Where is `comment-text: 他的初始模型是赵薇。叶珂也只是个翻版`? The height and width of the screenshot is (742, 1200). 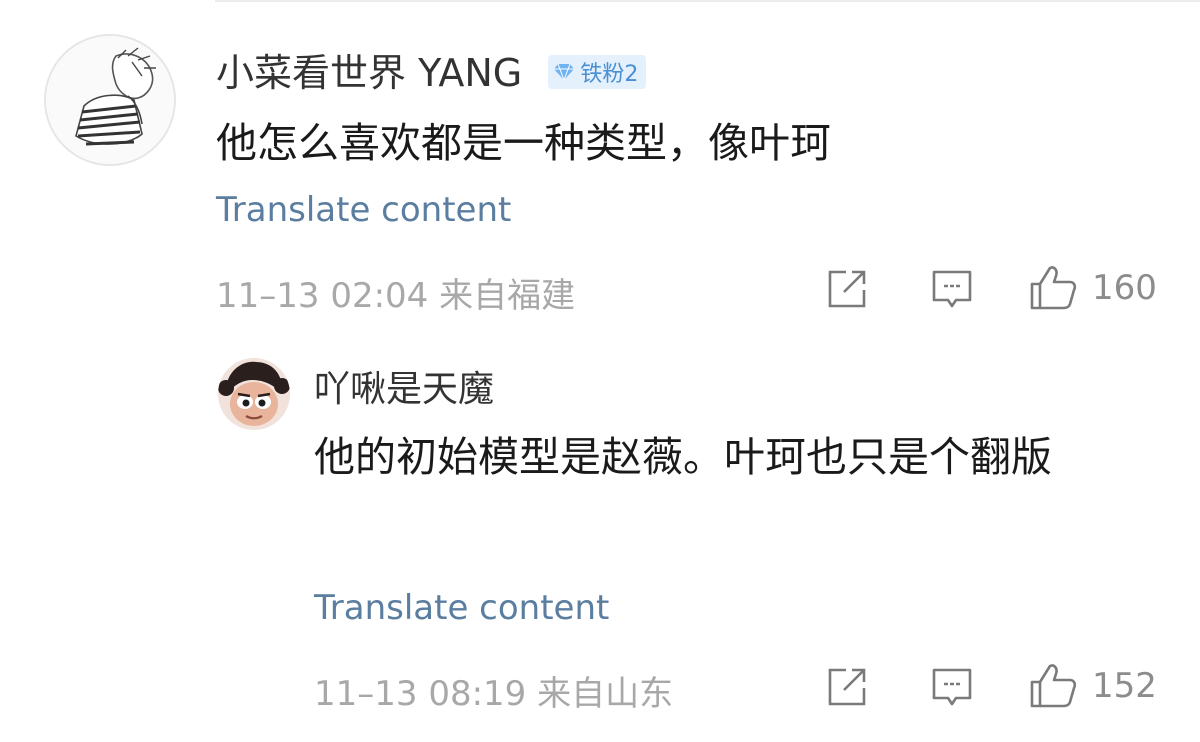
comment-text: 他的初始模型是赵薇。叶珂也只是个翻版 is located at coordinates (683, 457).